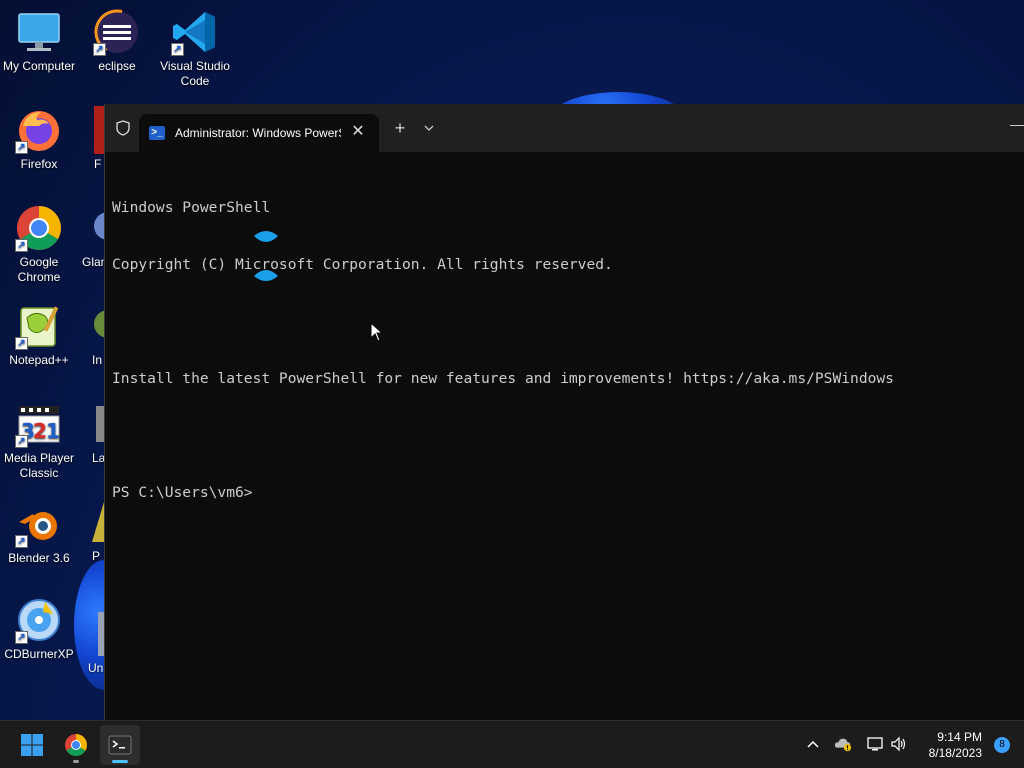 Image resolution: width=1024 pixels, height=768 pixels. I want to click on clock-time: 9:14 PM, so click(959, 737).